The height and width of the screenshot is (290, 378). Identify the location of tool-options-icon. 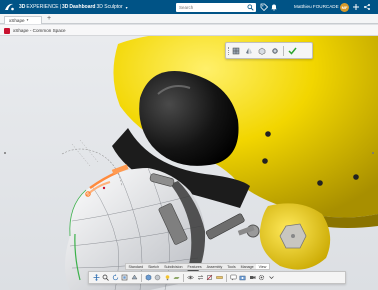
(274, 51).